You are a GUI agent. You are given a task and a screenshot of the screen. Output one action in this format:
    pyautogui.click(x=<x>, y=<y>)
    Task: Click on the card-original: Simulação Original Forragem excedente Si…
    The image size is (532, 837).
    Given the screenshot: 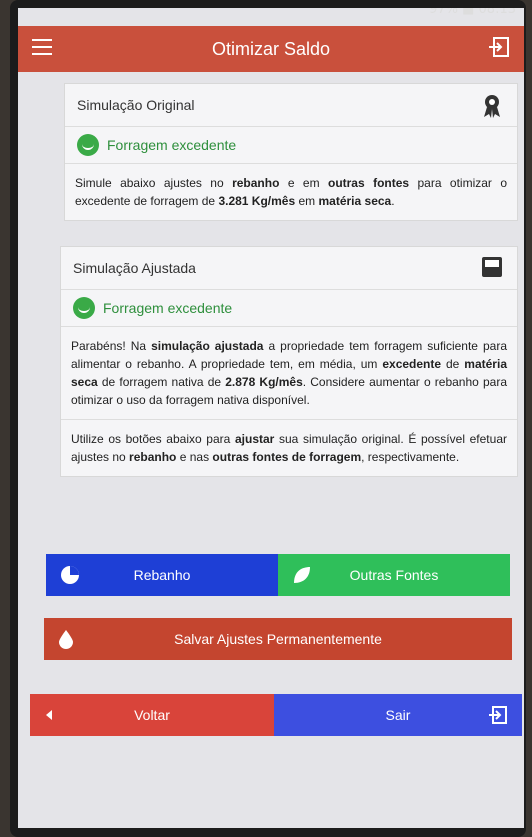 What is the action you would take?
    pyautogui.click(x=291, y=152)
    